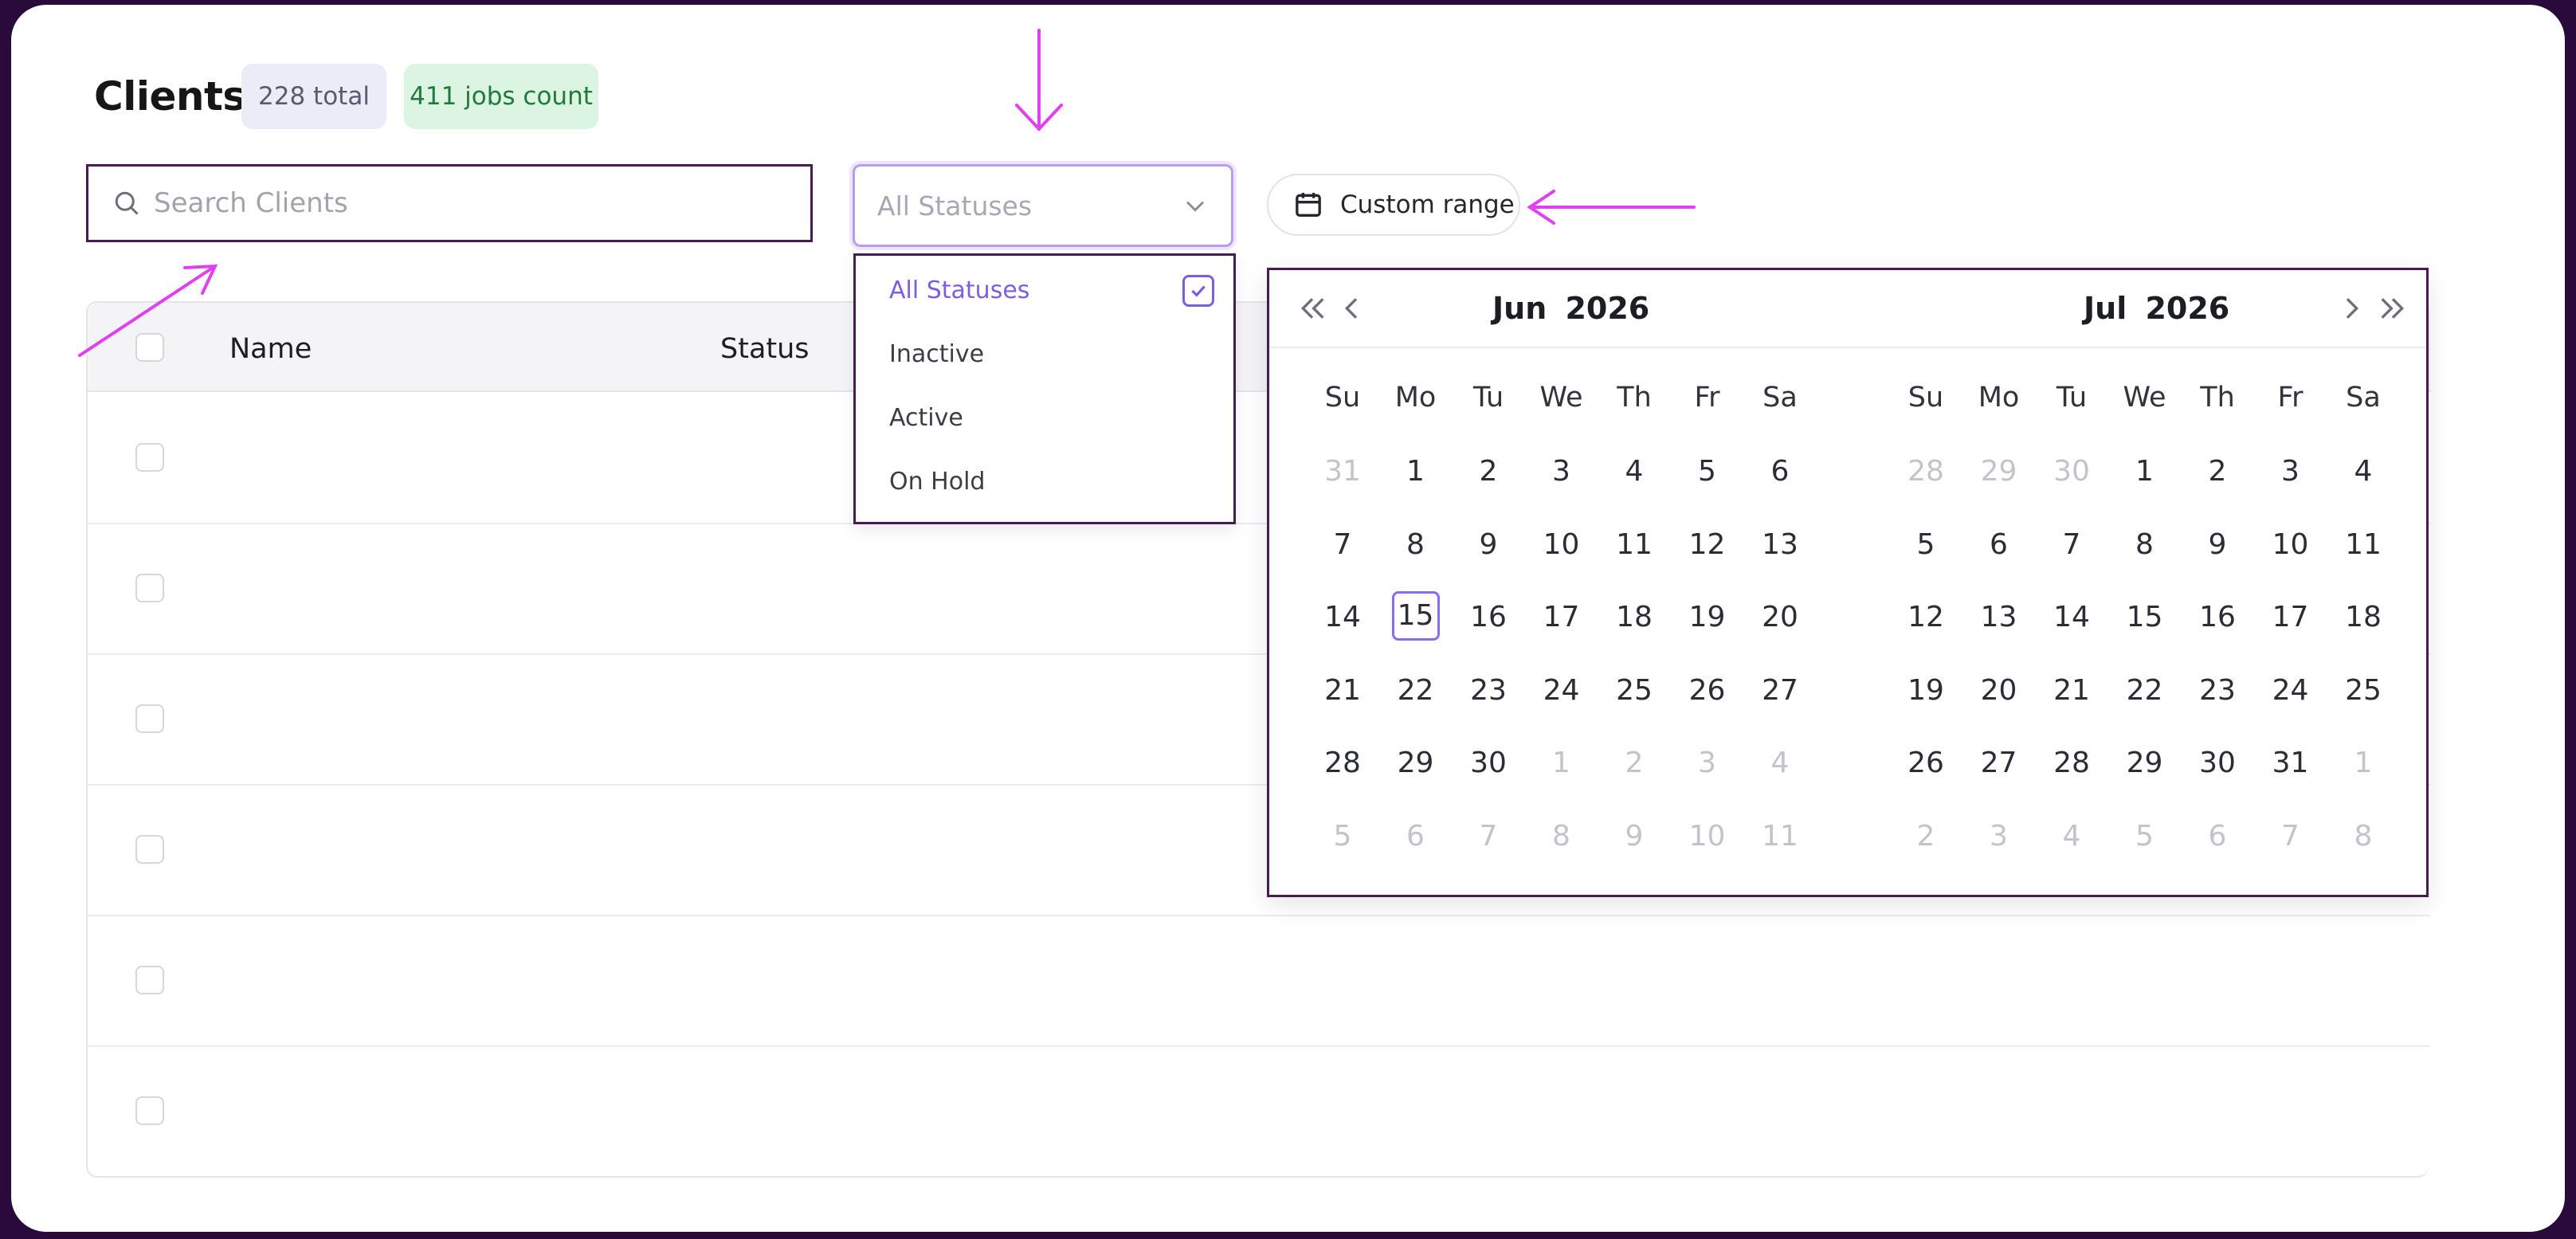 The height and width of the screenshot is (1239, 2576). What do you see at coordinates (148, 310) in the screenshot?
I see `arrow-up-right-icon` at bounding box center [148, 310].